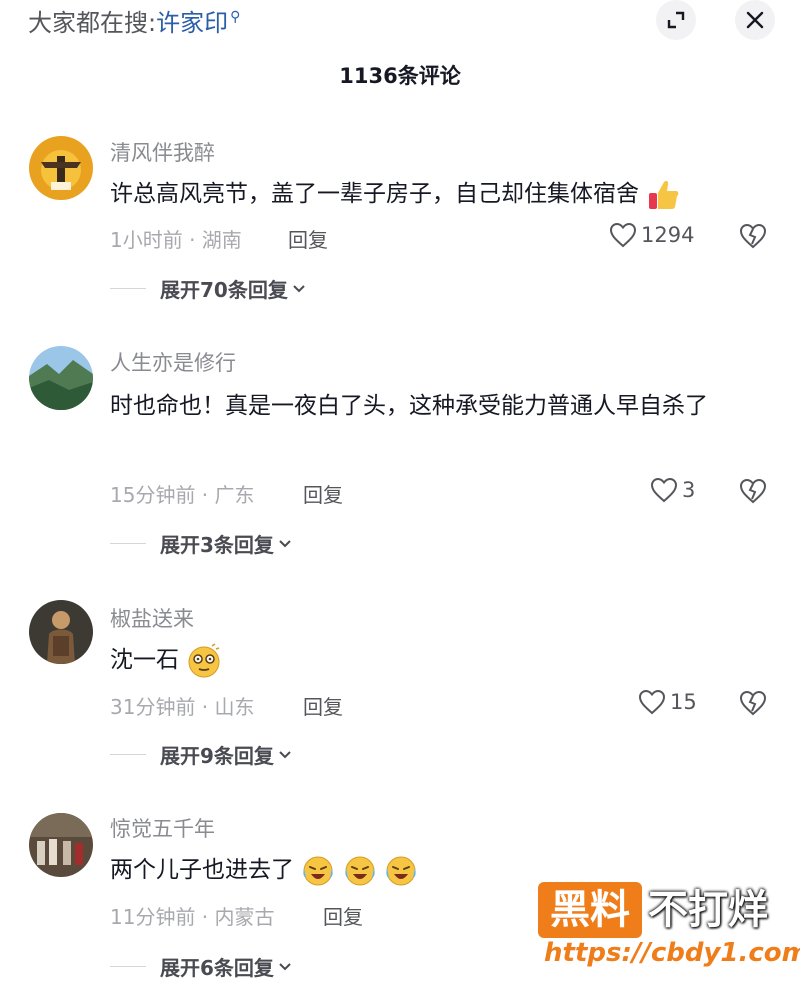 This screenshot has height=995, width=800. I want to click on like-button: 1294, so click(651, 235).